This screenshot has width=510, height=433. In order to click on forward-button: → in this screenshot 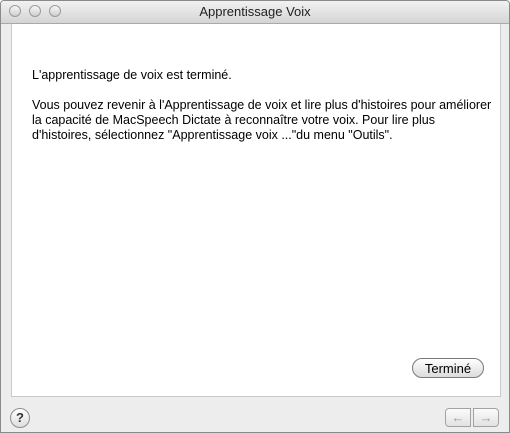, I will do `click(486, 417)`.